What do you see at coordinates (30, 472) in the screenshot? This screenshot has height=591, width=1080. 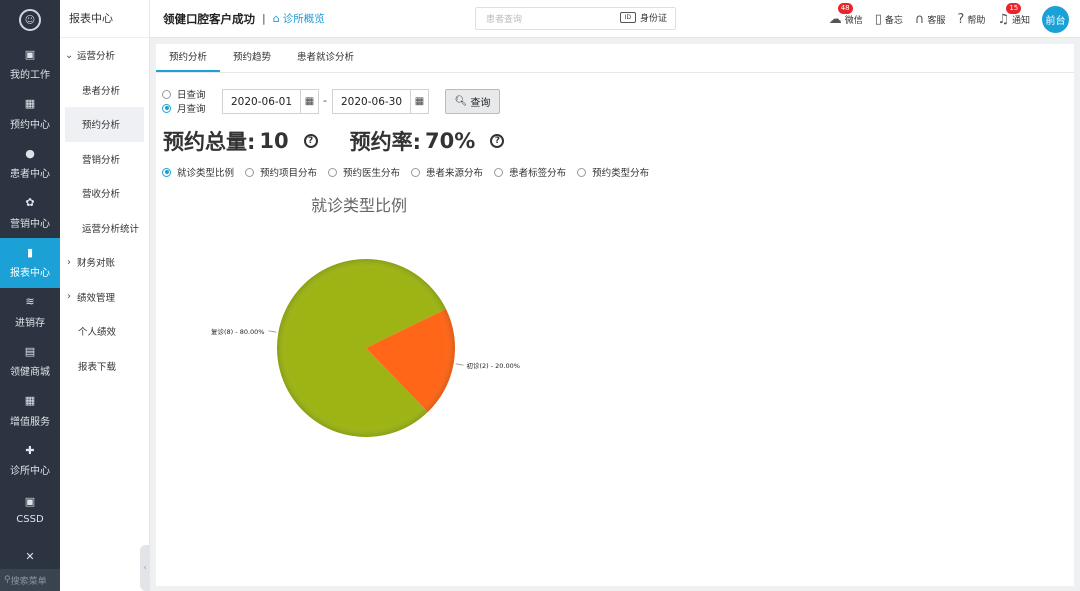 I see `rail-item-label: 诊所中心` at bounding box center [30, 472].